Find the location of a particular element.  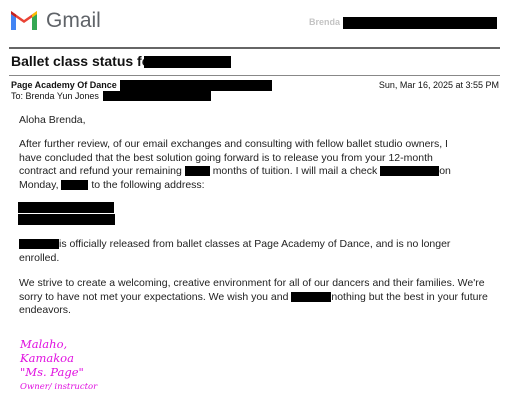

redacted-account-email is located at coordinates (420, 23).